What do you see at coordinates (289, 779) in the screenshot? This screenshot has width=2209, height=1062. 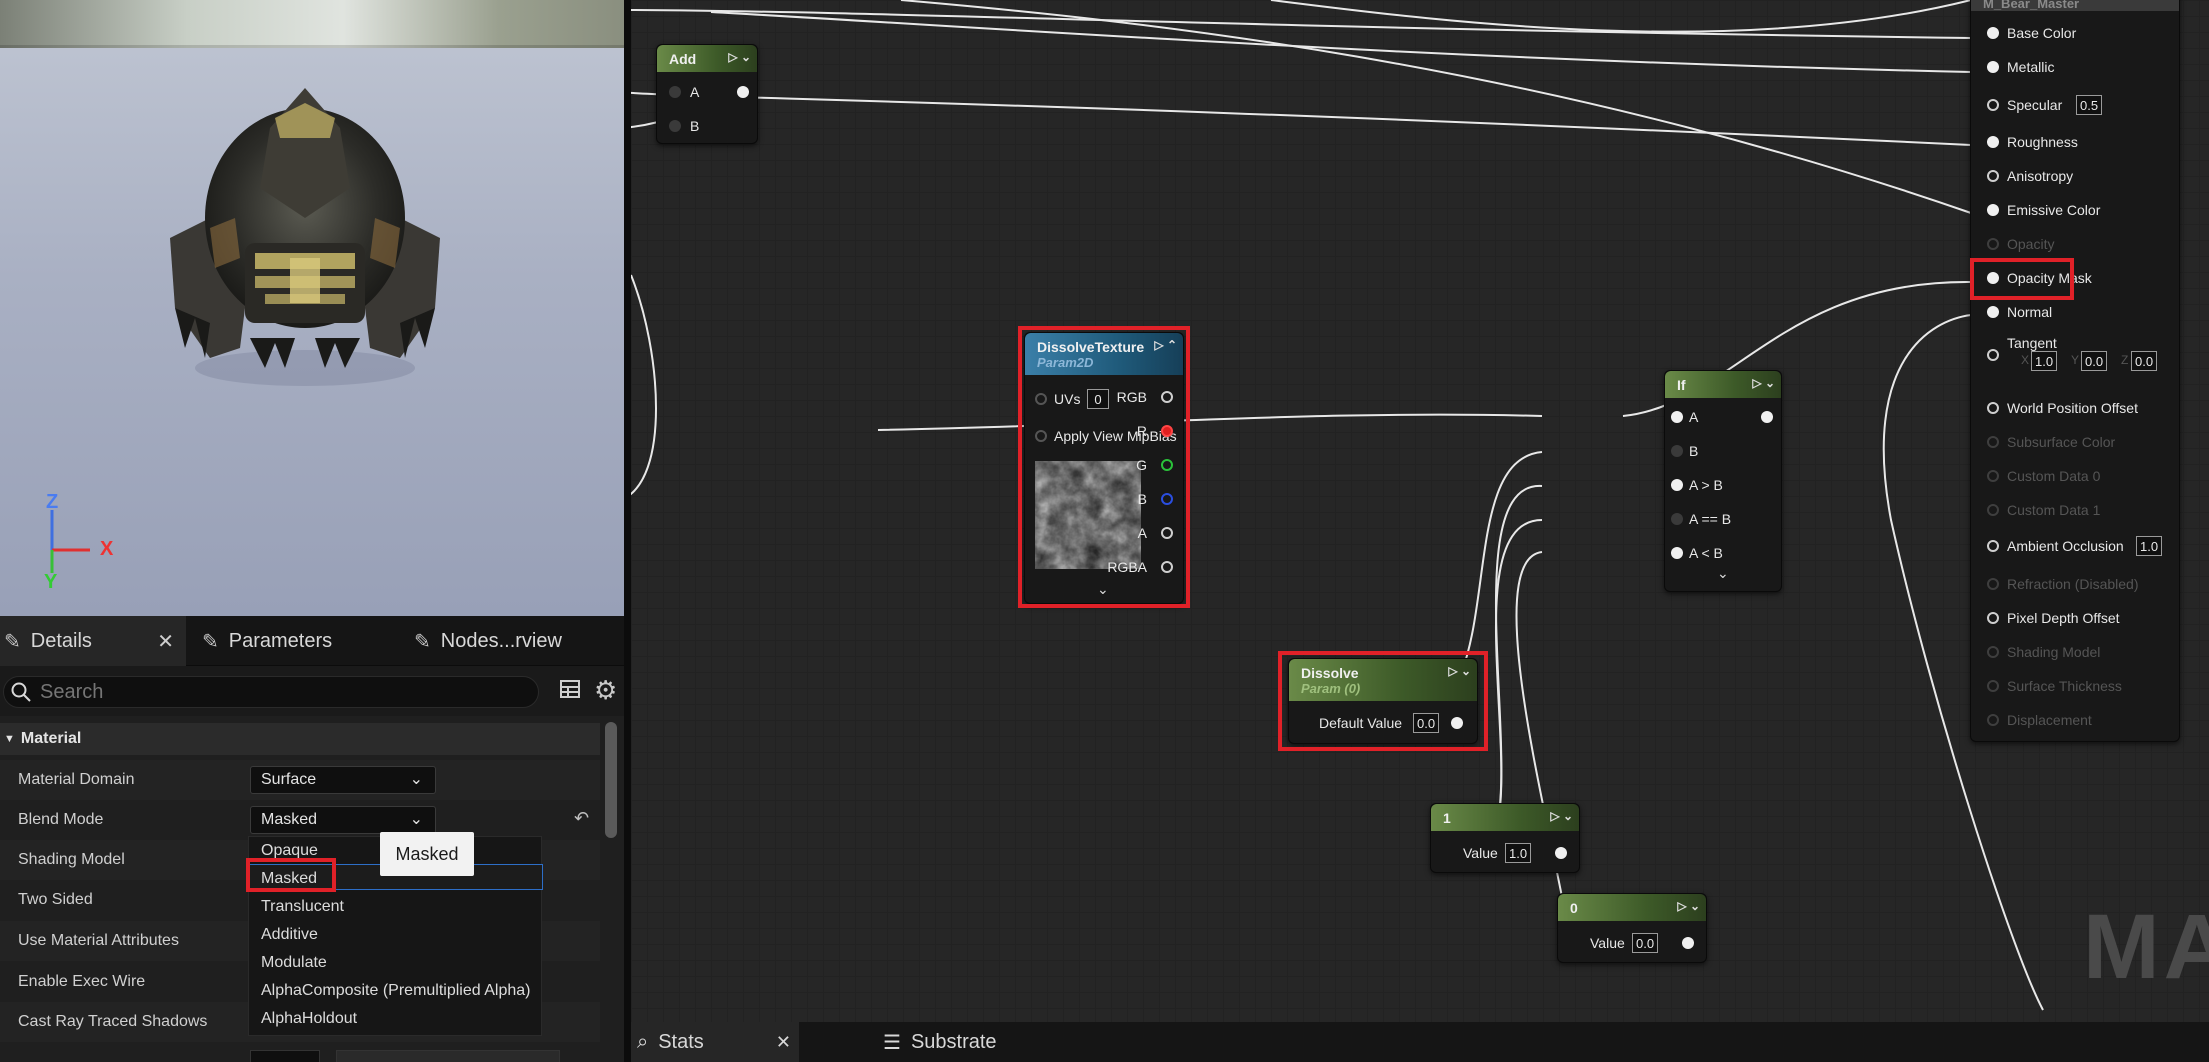 I see `material-domain-value: Surface` at bounding box center [289, 779].